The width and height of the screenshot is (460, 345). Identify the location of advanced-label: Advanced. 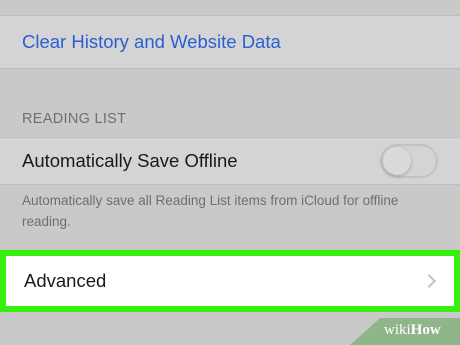
(65, 280).